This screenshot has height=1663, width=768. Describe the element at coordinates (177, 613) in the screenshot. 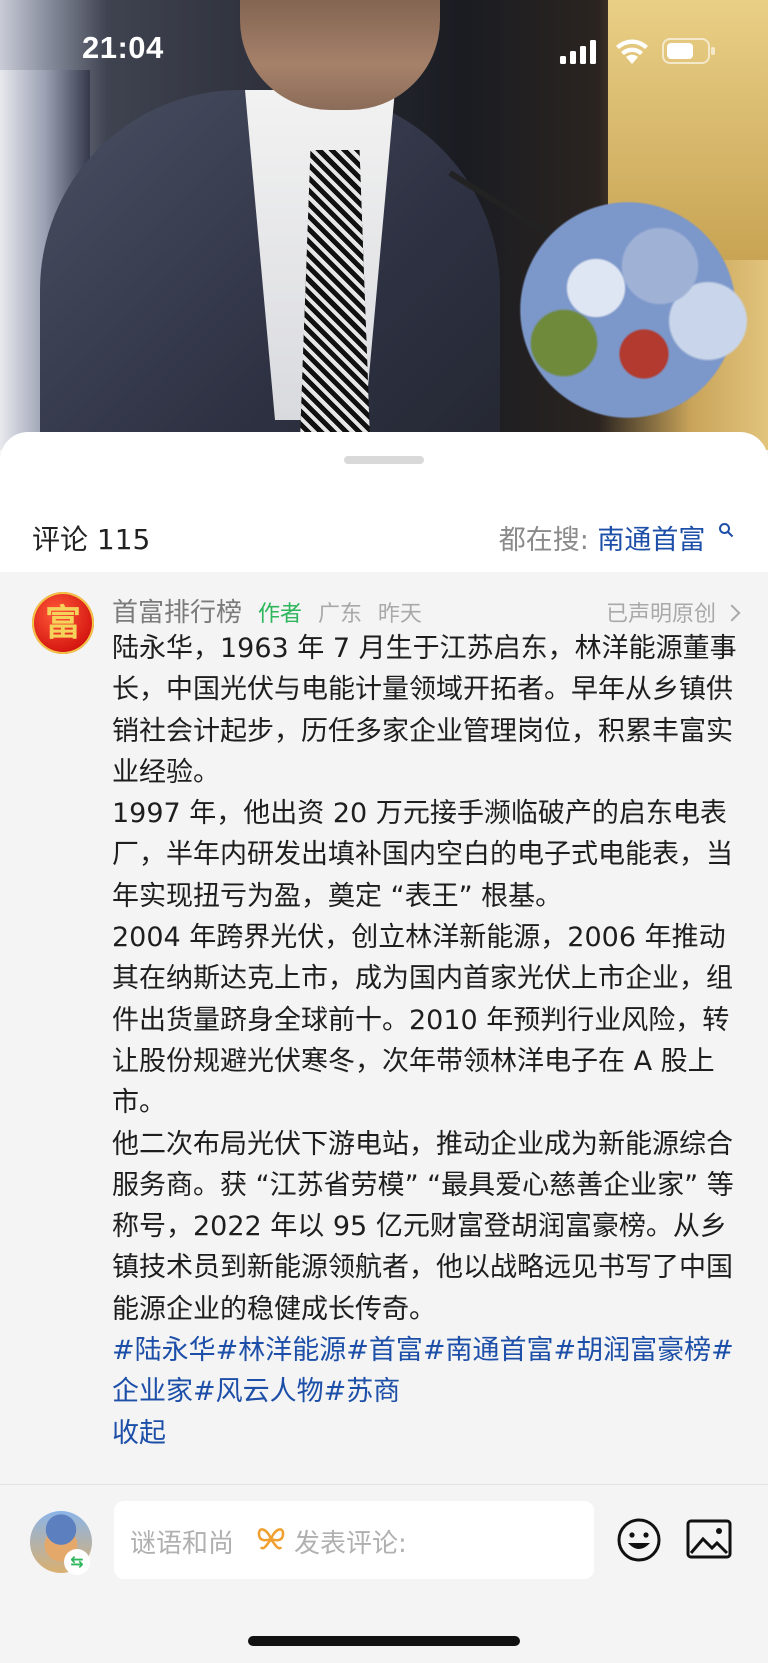

I see `author-name: 首富排行榜` at that location.